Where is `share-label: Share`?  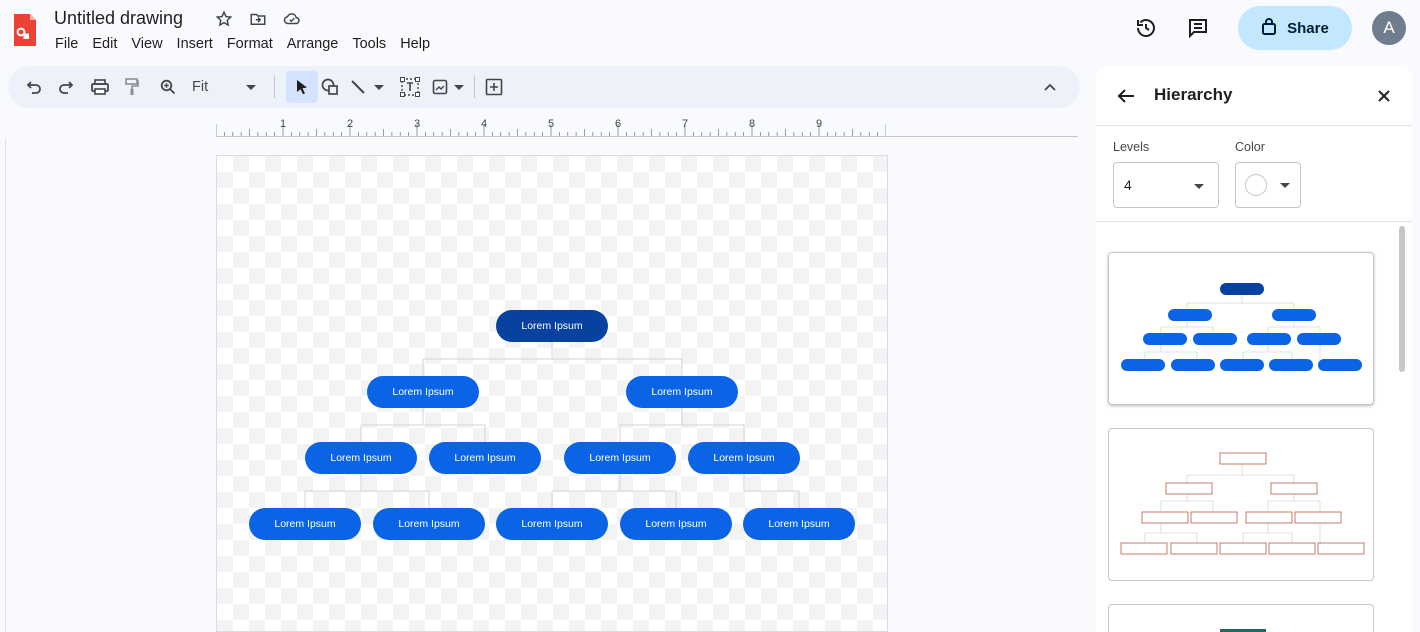
share-label: Share is located at coordinates (1308, 28).